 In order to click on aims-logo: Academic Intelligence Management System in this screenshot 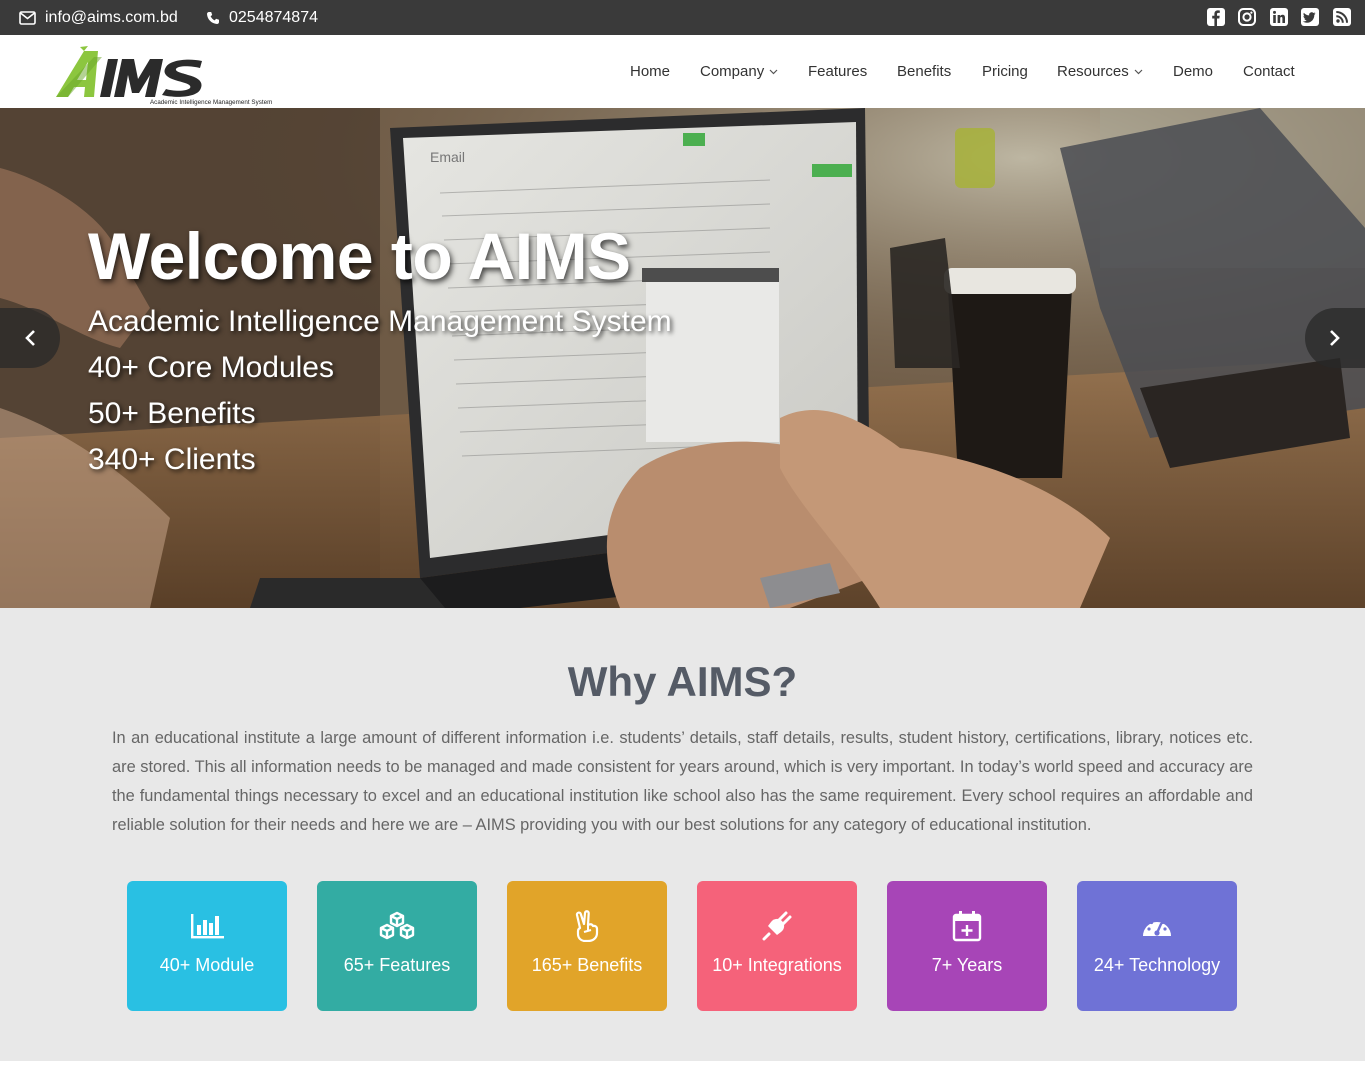, I will do `click(163, 75)`.